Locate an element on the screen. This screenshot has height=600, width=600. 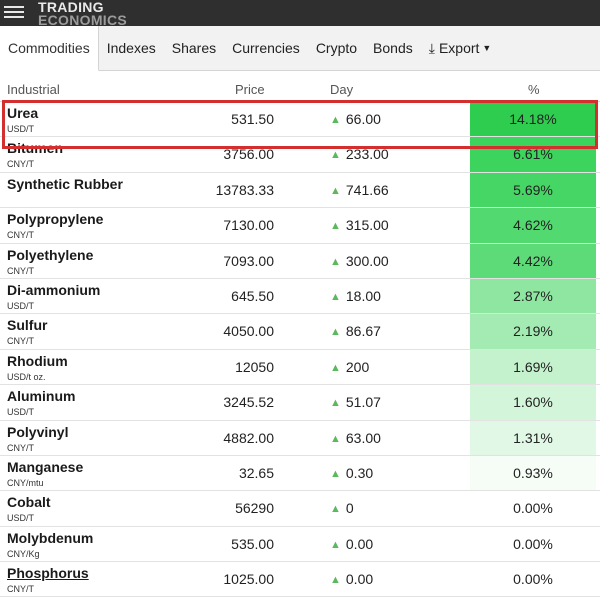
commodity-cell: Polyethylene CNY/T is located at coordinates (50, 261).